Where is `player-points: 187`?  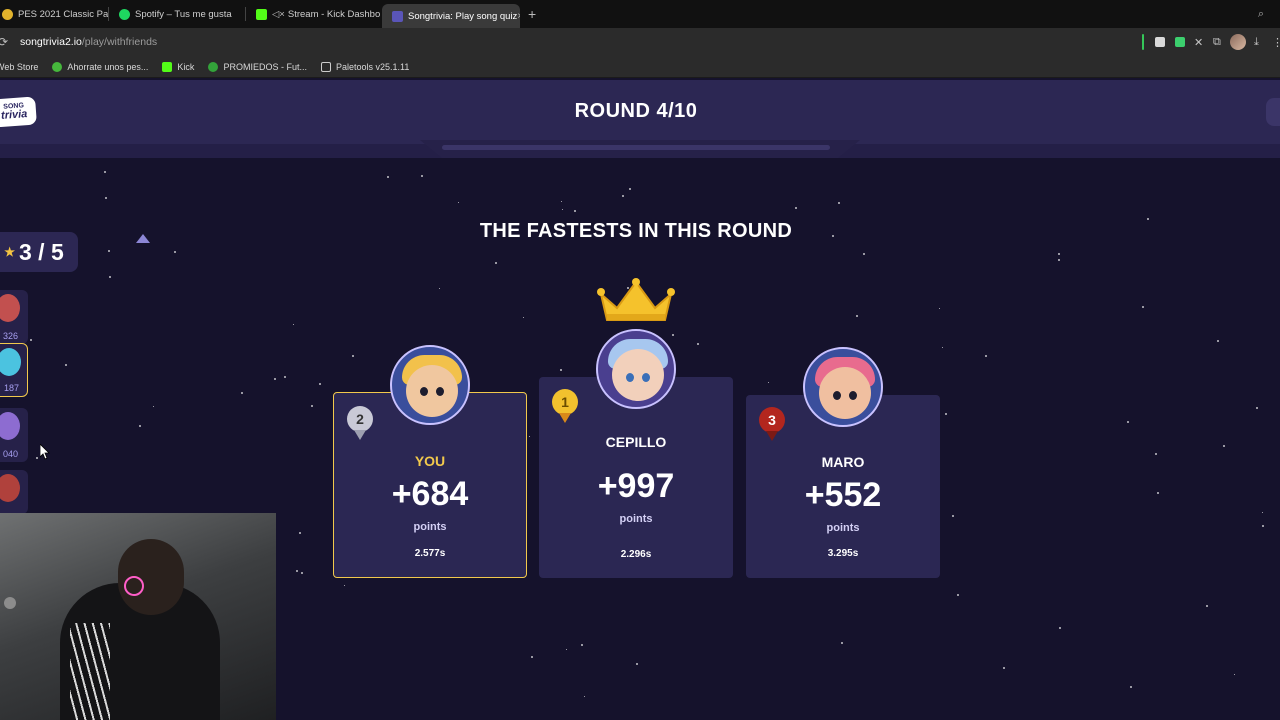
player-points: 187 is located at coordinates (11, 388).